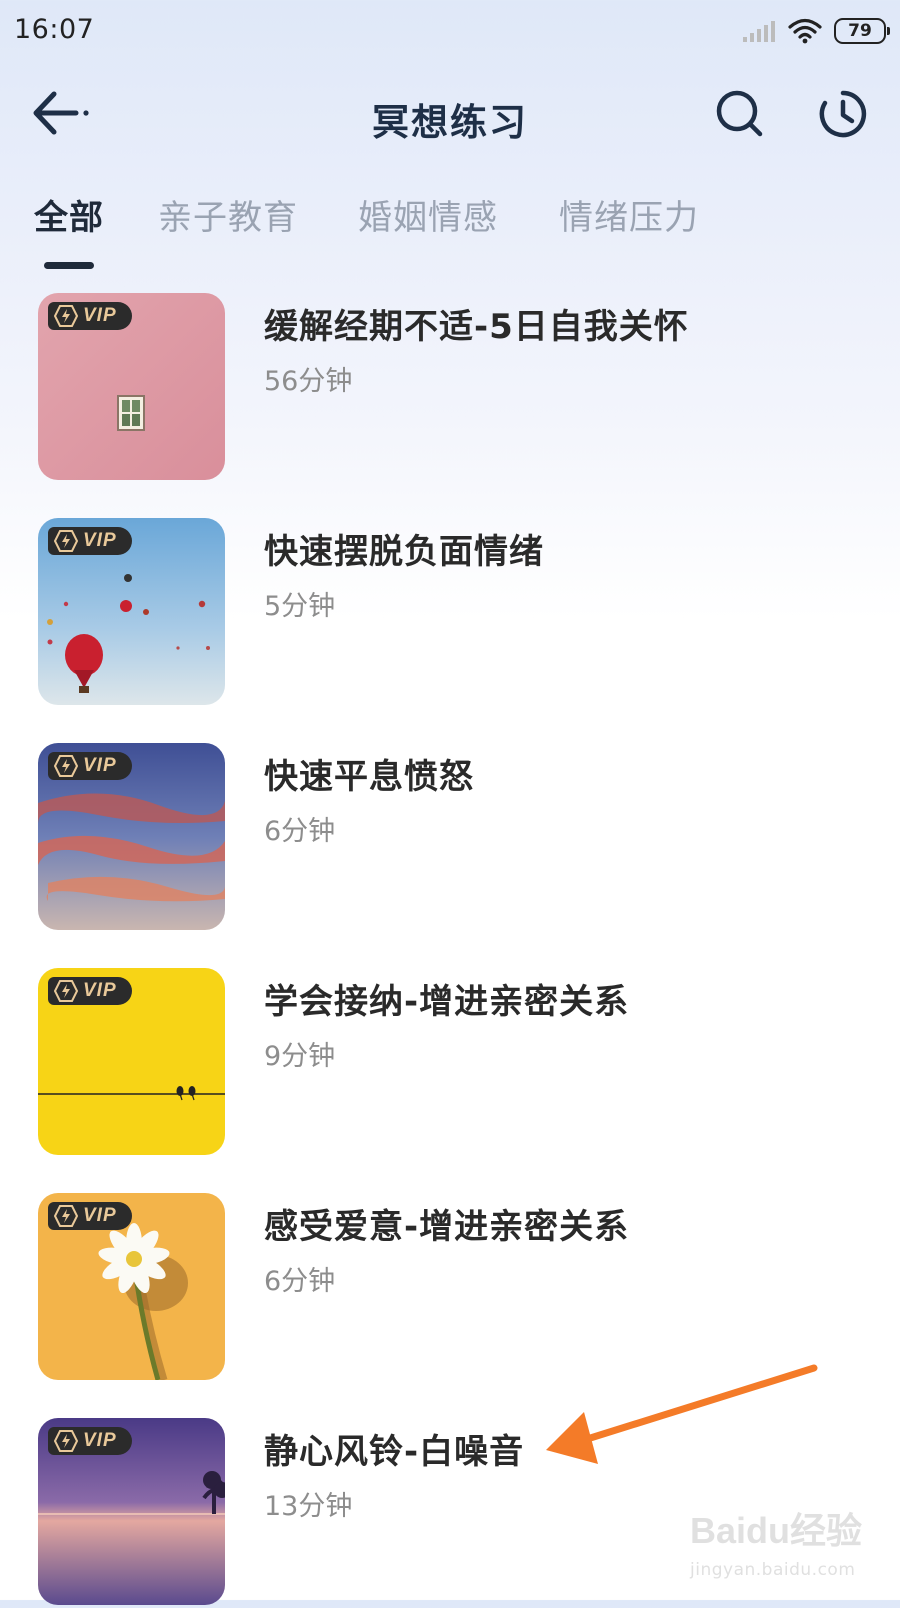 The width and height of the screenshot is (900, 1608). What do you see at coordinates (447, 1002) in the screenshot?
I see `item-title: 学会接纳-增进亲密关系` at bounding box center [447, 1002].